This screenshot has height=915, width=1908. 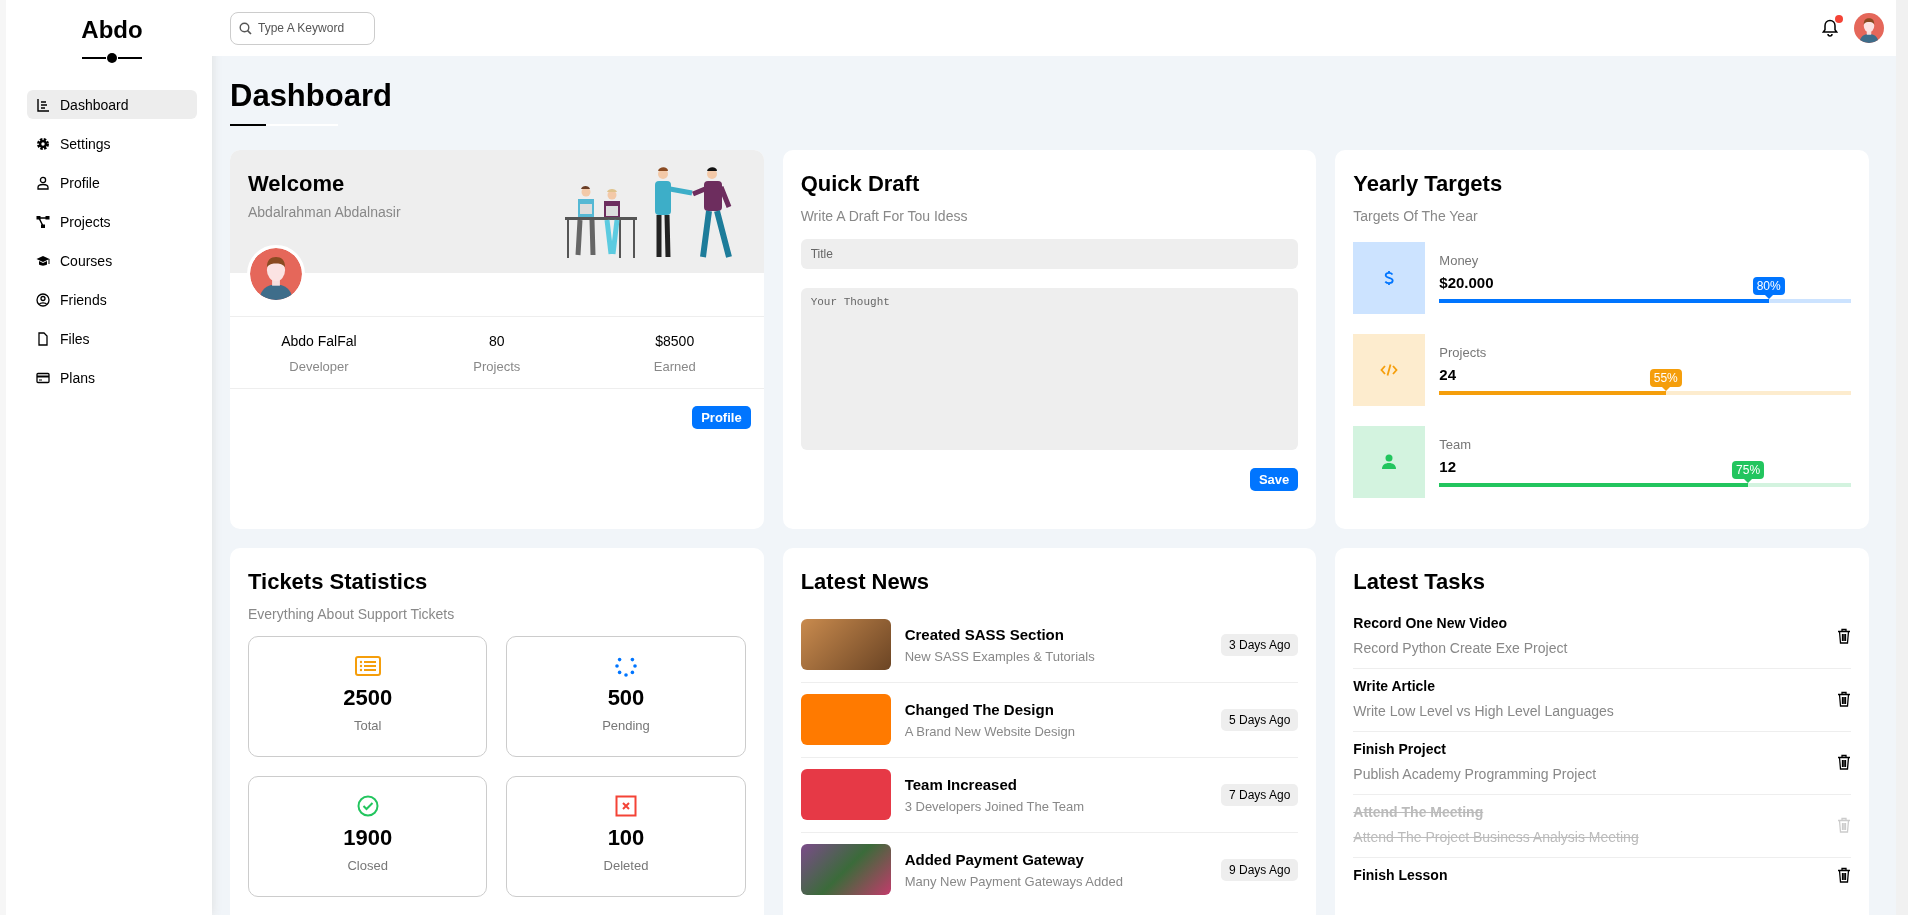 What do you see at coordinates (1459, 260) in the screenshot?
I see `target-label: Money` at bounding box center [1459, 260].